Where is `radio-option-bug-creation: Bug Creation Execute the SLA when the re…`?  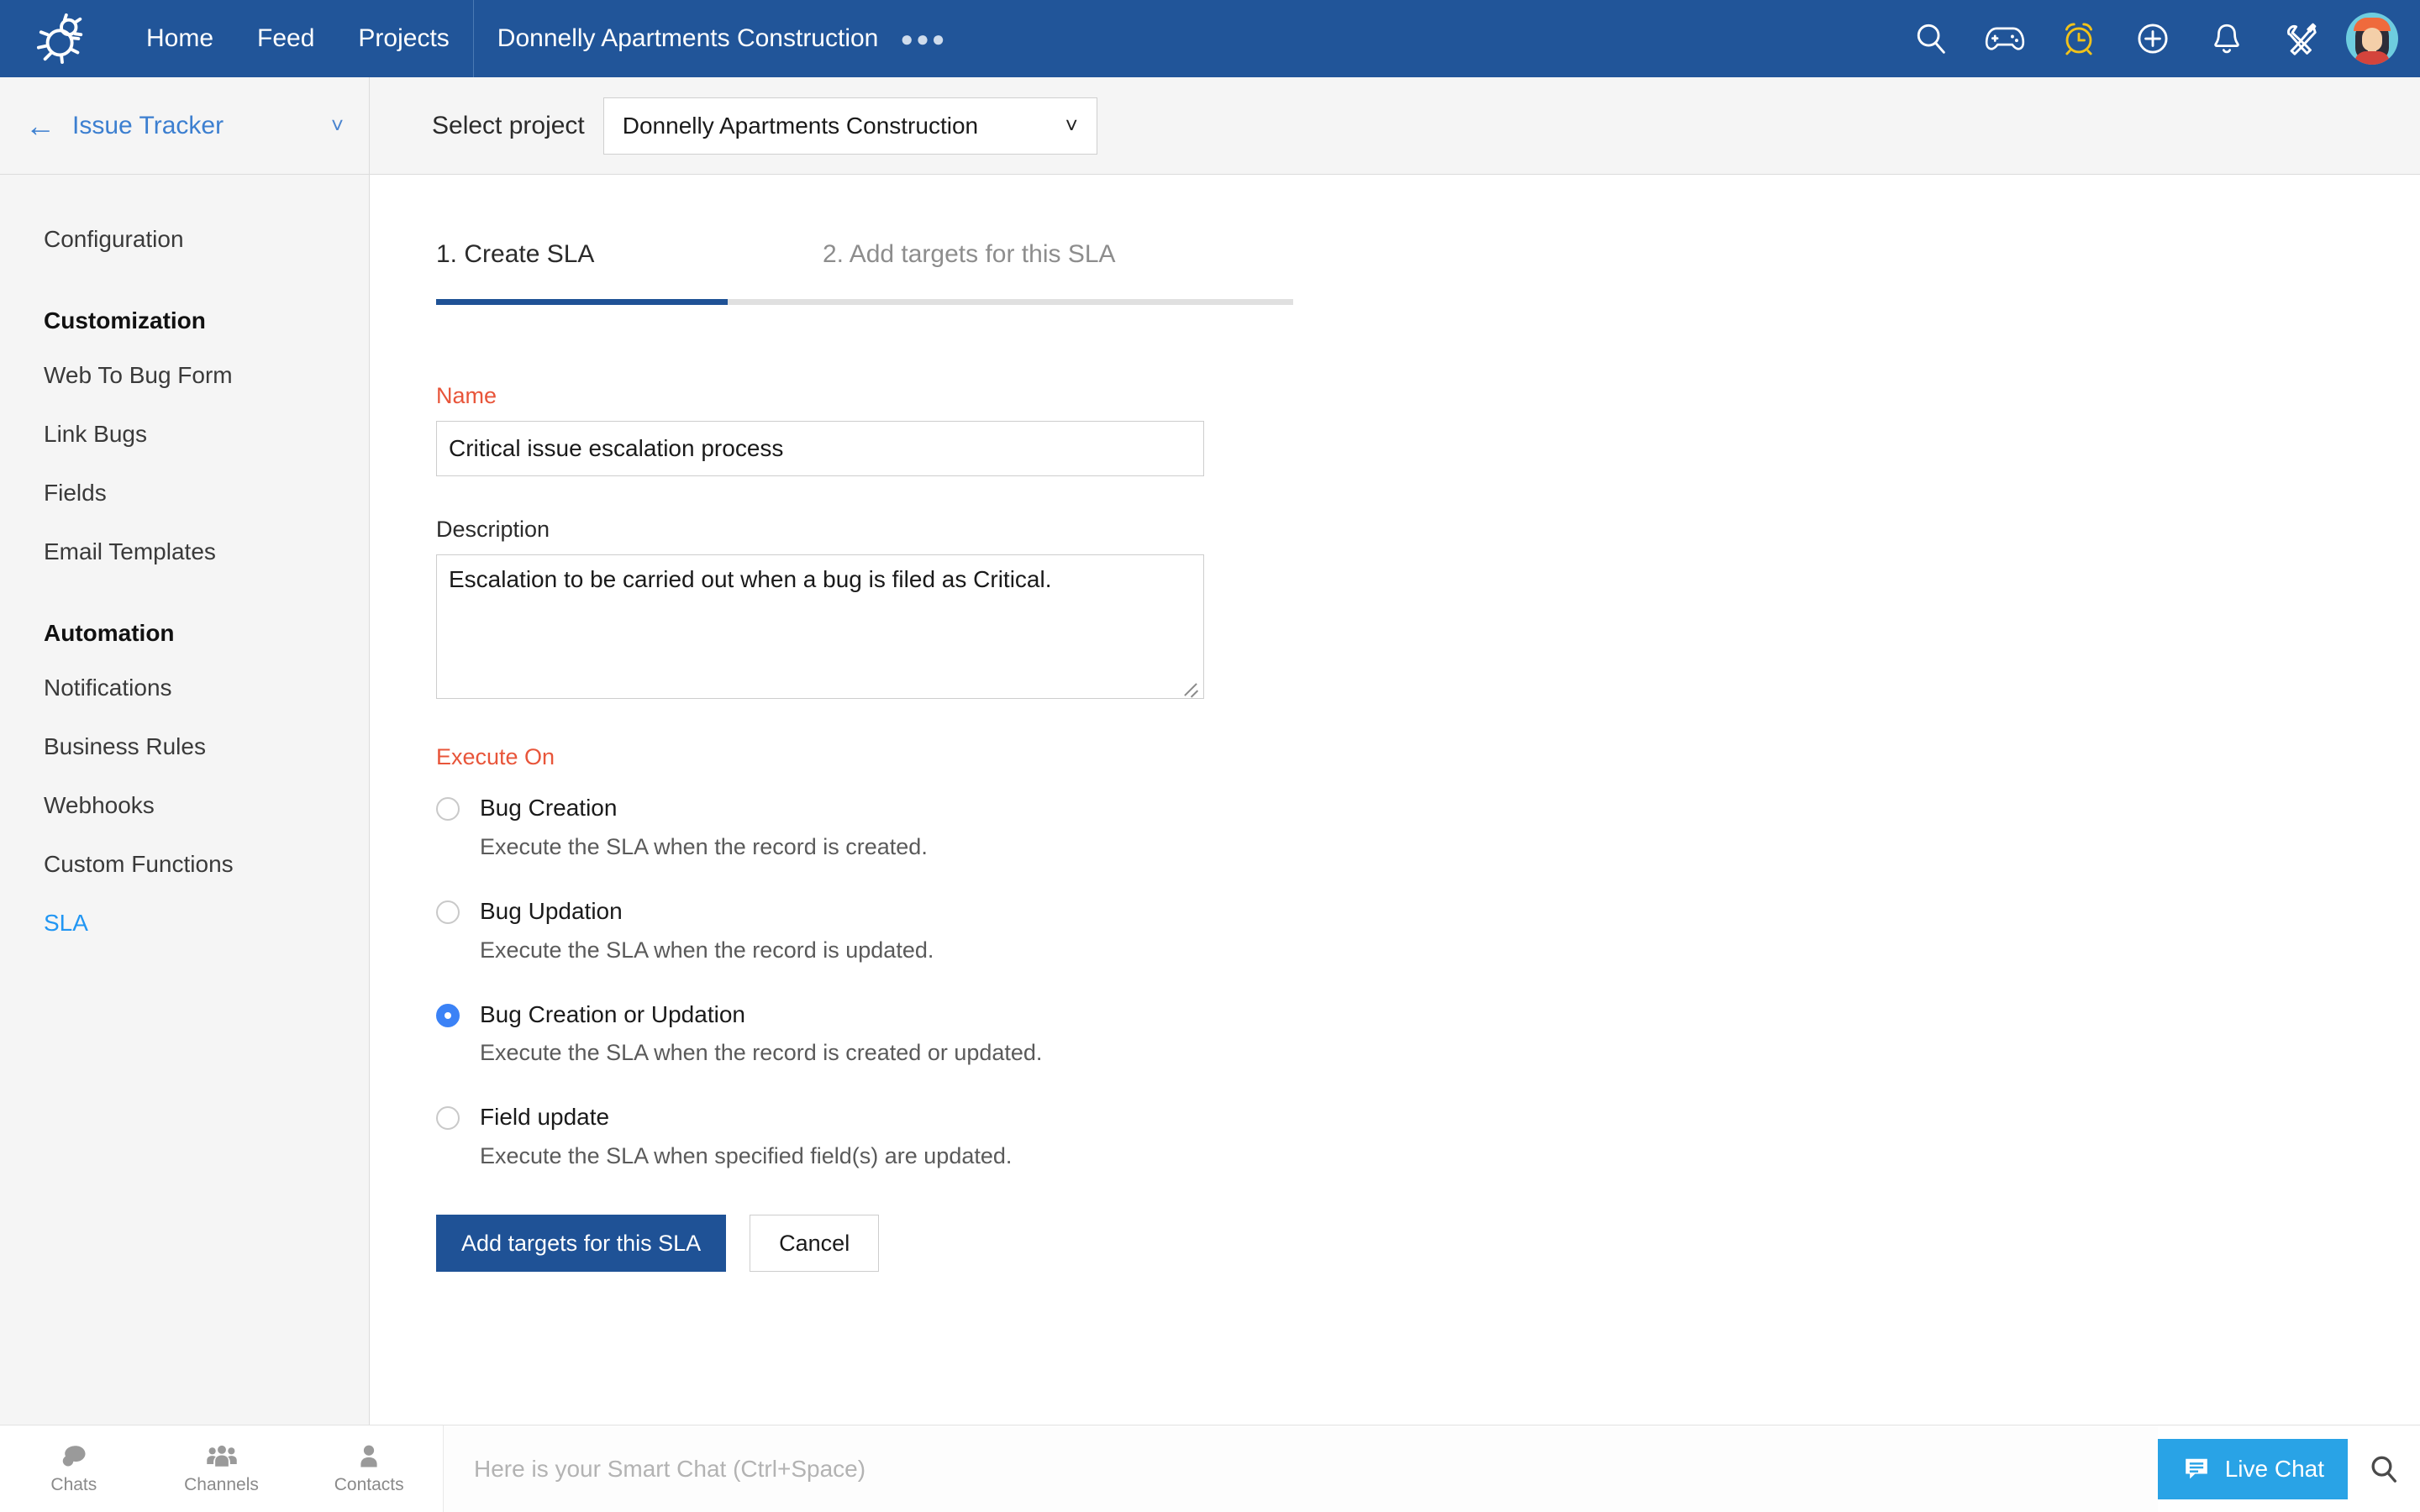
radio-option-bug-creation: Bug Creation Execute the SLA when the re… is located at coordinates (982, 839).